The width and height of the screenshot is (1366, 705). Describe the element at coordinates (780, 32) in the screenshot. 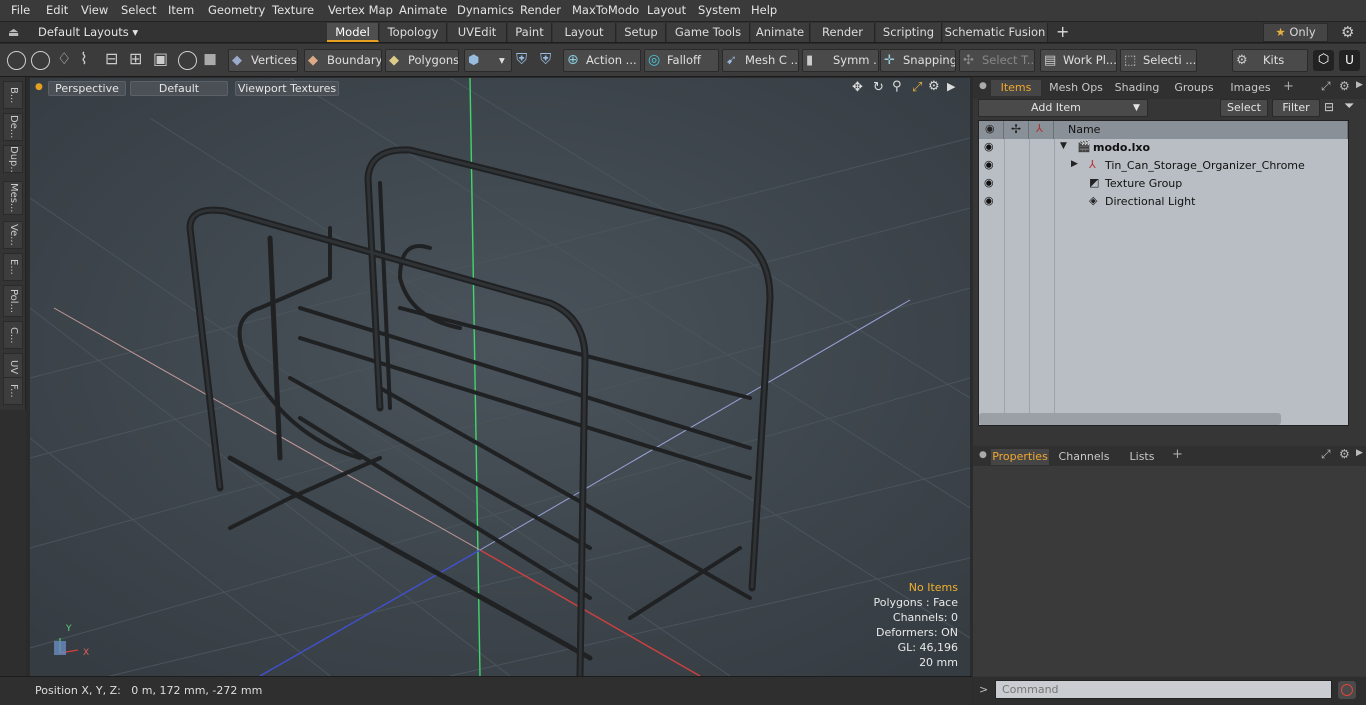

I see `tab-animate: Animate` at that location.